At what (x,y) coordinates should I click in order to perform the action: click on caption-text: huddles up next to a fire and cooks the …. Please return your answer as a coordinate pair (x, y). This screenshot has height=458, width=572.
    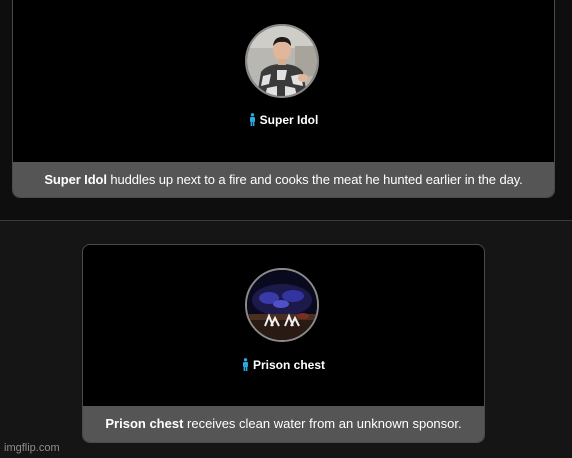
    Looking at the image, I should click on (314, 179).